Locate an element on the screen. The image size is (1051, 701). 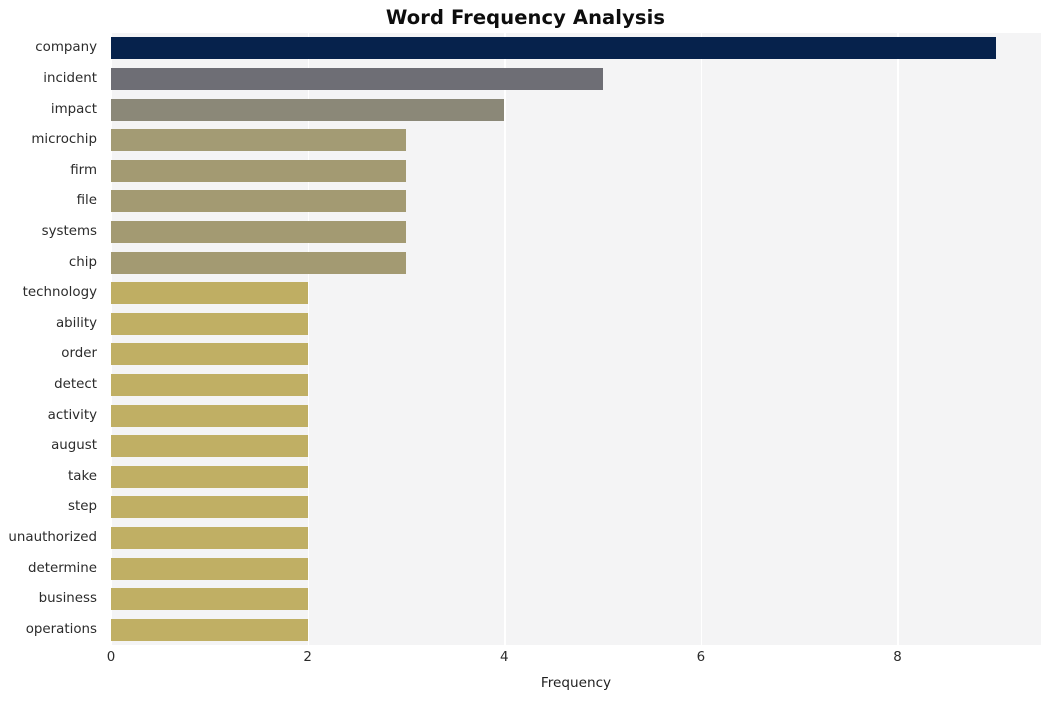
y-tick-label-impact: impact is located at coordinates (73, 109).